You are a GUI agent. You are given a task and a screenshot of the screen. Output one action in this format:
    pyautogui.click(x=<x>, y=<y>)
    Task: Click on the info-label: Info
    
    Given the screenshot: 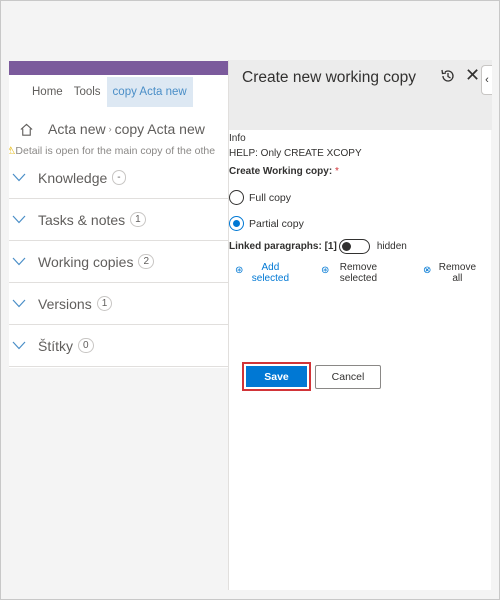 What is the action you would take?
    pyautogui.click(x=237, y=138)
    